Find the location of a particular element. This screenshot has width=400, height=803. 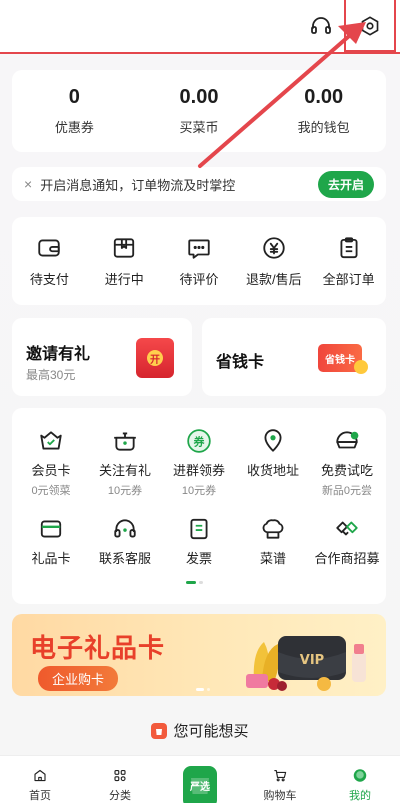

tab-category: 分类 is located at coordinates (120, 779).